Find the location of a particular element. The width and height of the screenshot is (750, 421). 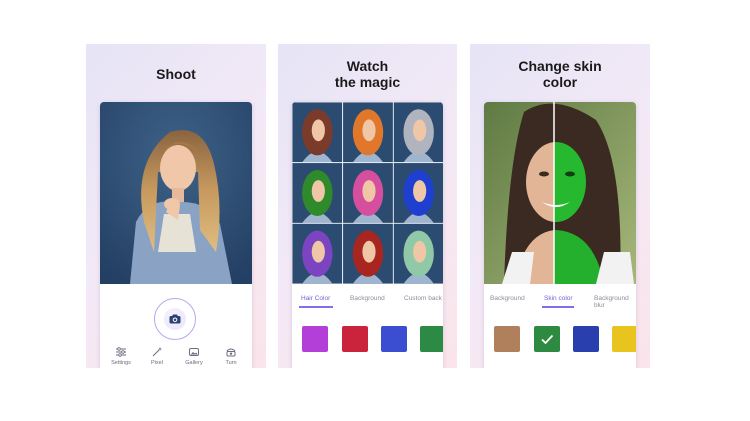

hair-grid-image is located at coordinates (367, 193).